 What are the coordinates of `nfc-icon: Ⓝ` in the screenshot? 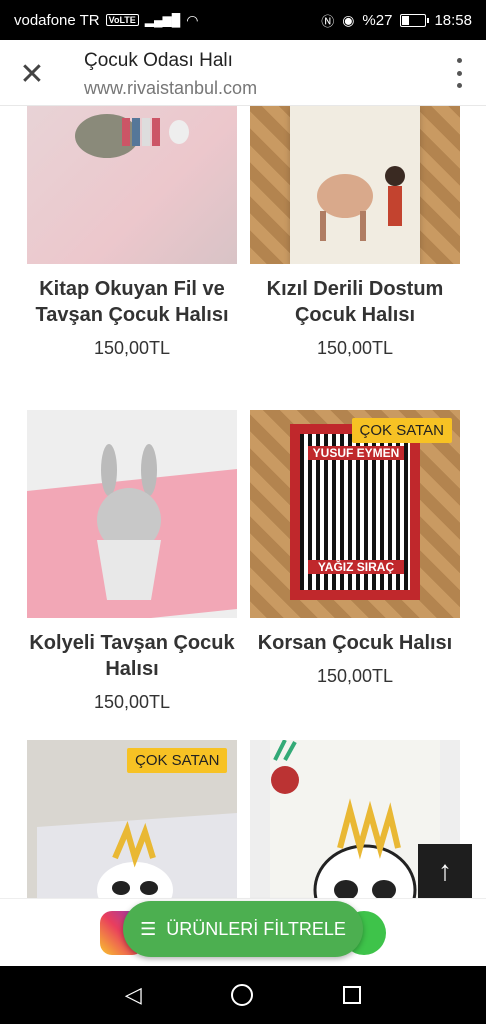 It's located at (328, 21).